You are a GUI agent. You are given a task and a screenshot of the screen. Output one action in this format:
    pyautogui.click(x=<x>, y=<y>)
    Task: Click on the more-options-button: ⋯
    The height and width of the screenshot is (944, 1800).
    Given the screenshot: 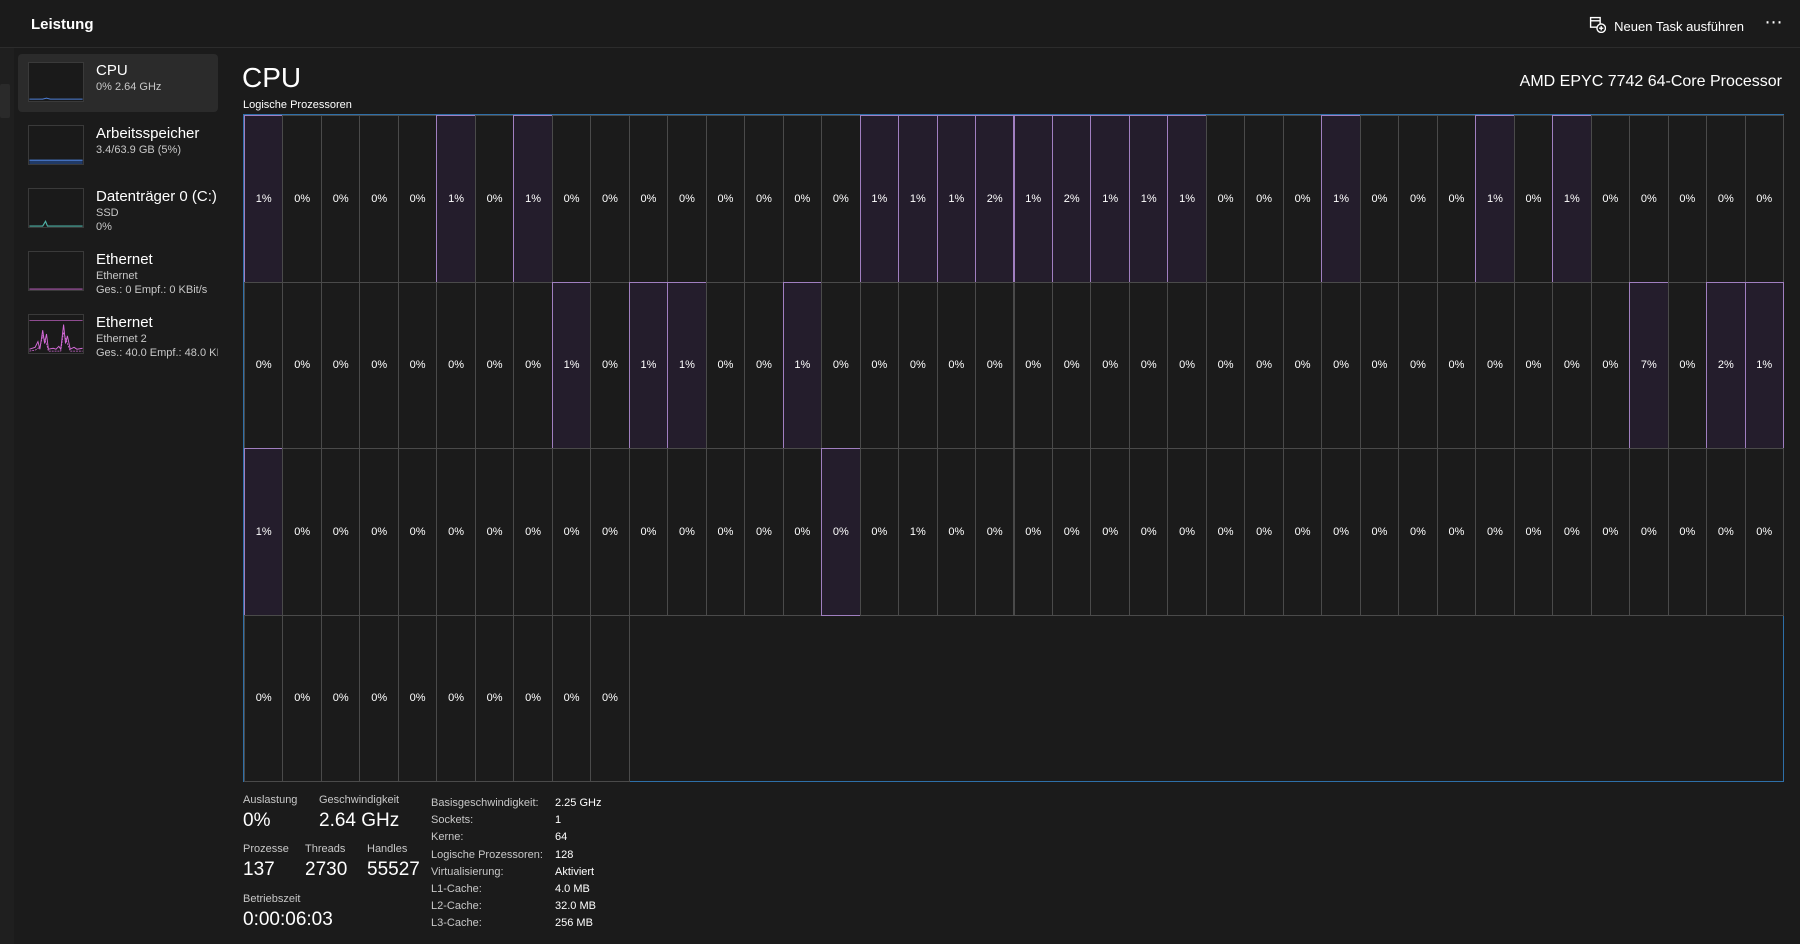 What is the action you would take?
    pyautogui.click(x=1774, y=24)
    